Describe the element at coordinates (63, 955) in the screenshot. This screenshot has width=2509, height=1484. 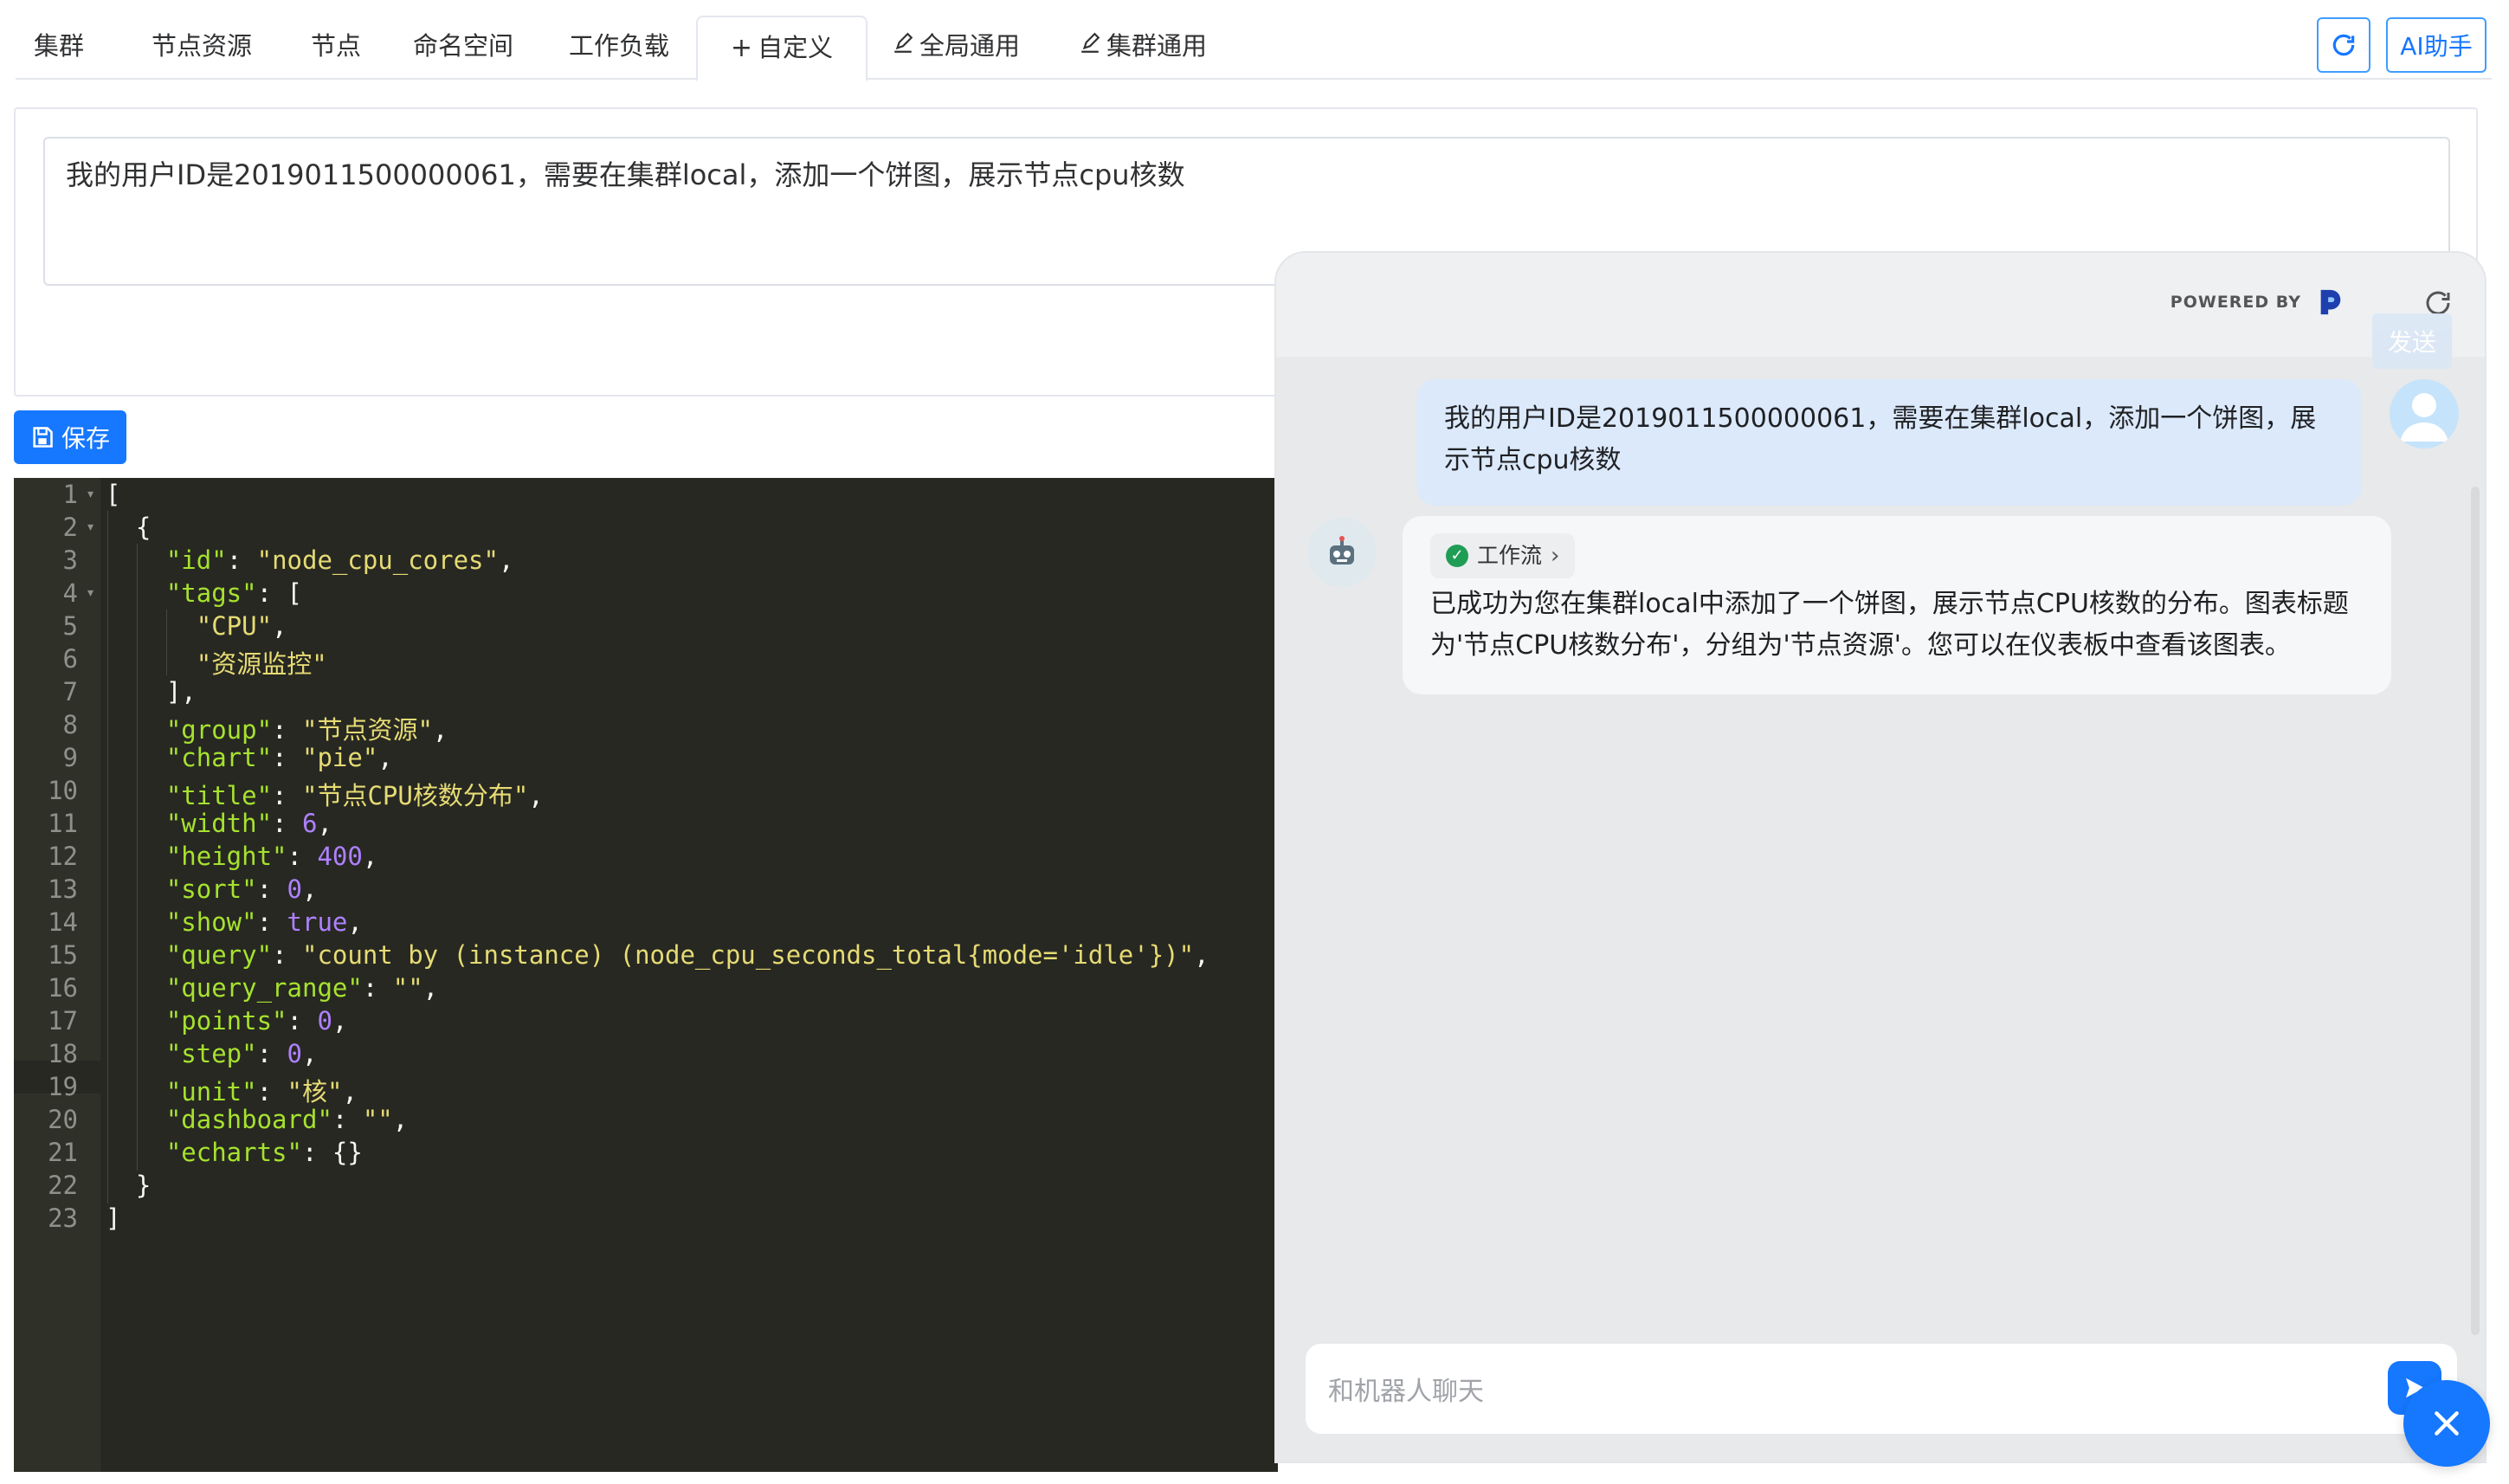
I see `line-number: 15` at that location.